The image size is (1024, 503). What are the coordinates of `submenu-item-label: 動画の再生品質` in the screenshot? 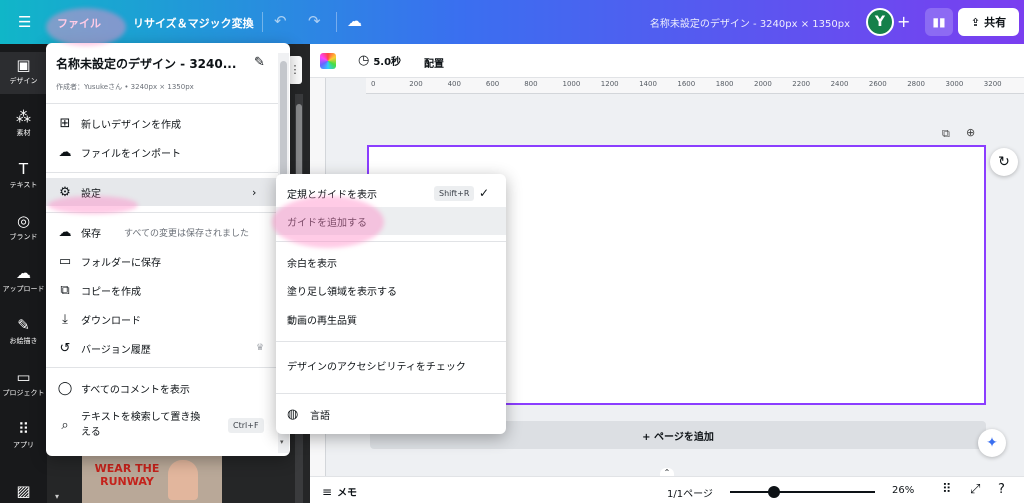 It's located at (322, 321).